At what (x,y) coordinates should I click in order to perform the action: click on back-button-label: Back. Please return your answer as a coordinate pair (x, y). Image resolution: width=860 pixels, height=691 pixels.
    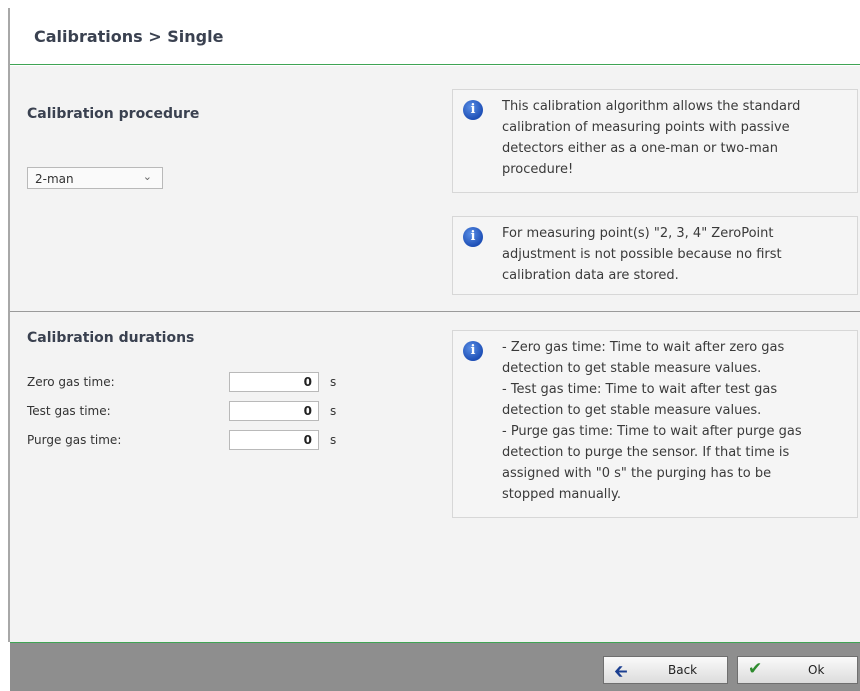
    Looking at the image, I should click on (683, 670).